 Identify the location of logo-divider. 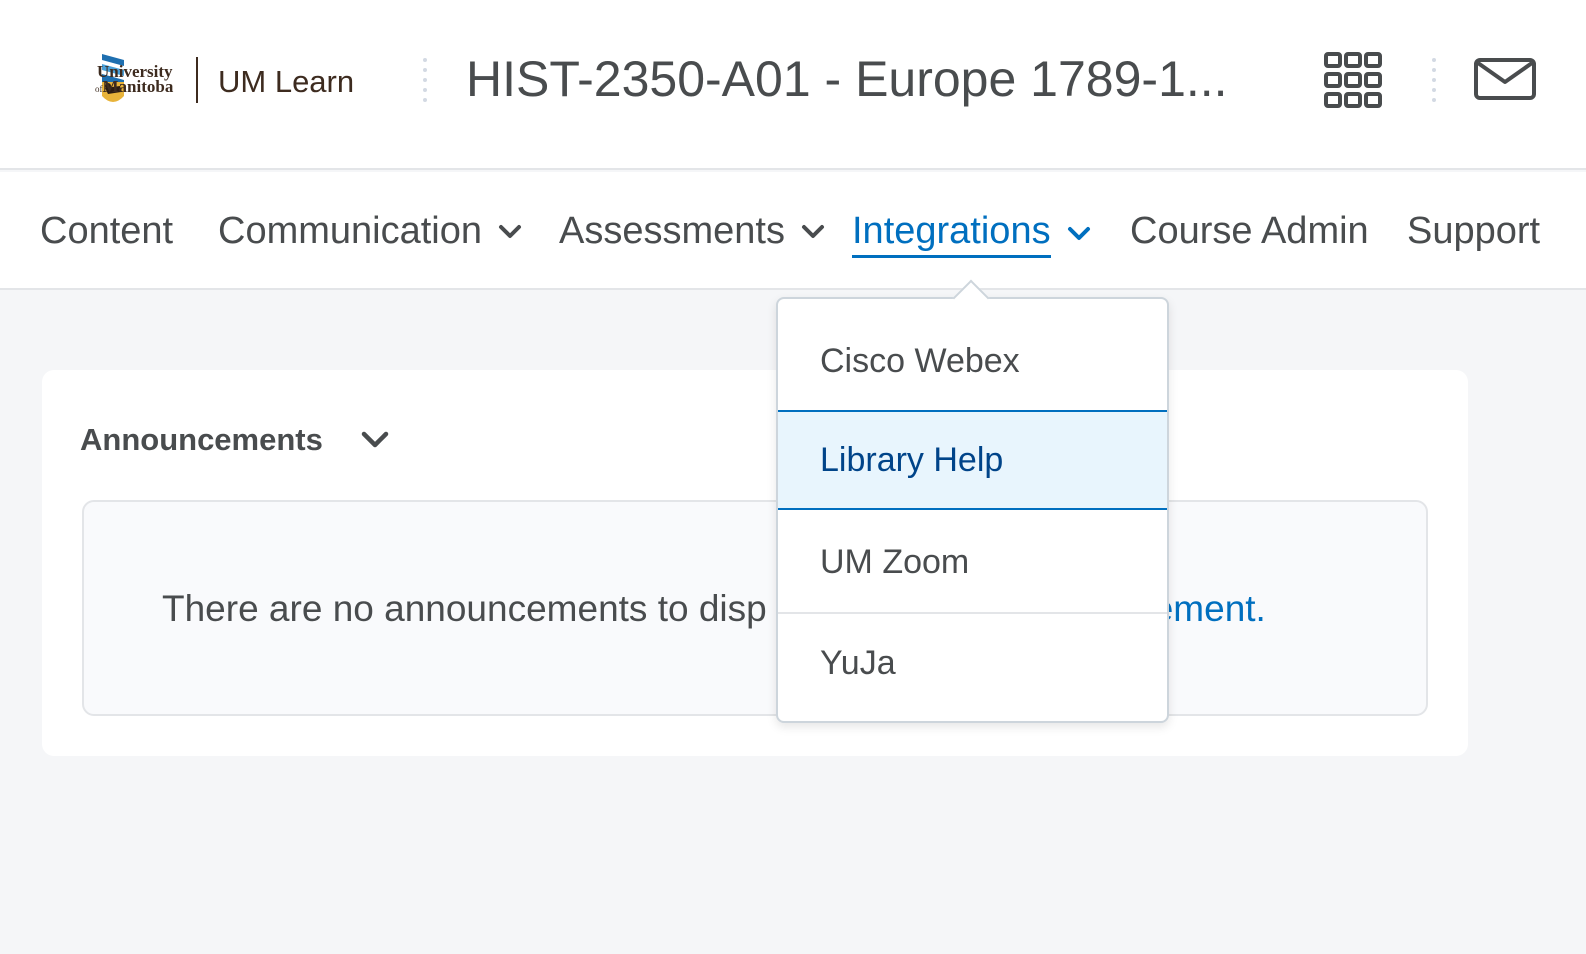
(197, 80).